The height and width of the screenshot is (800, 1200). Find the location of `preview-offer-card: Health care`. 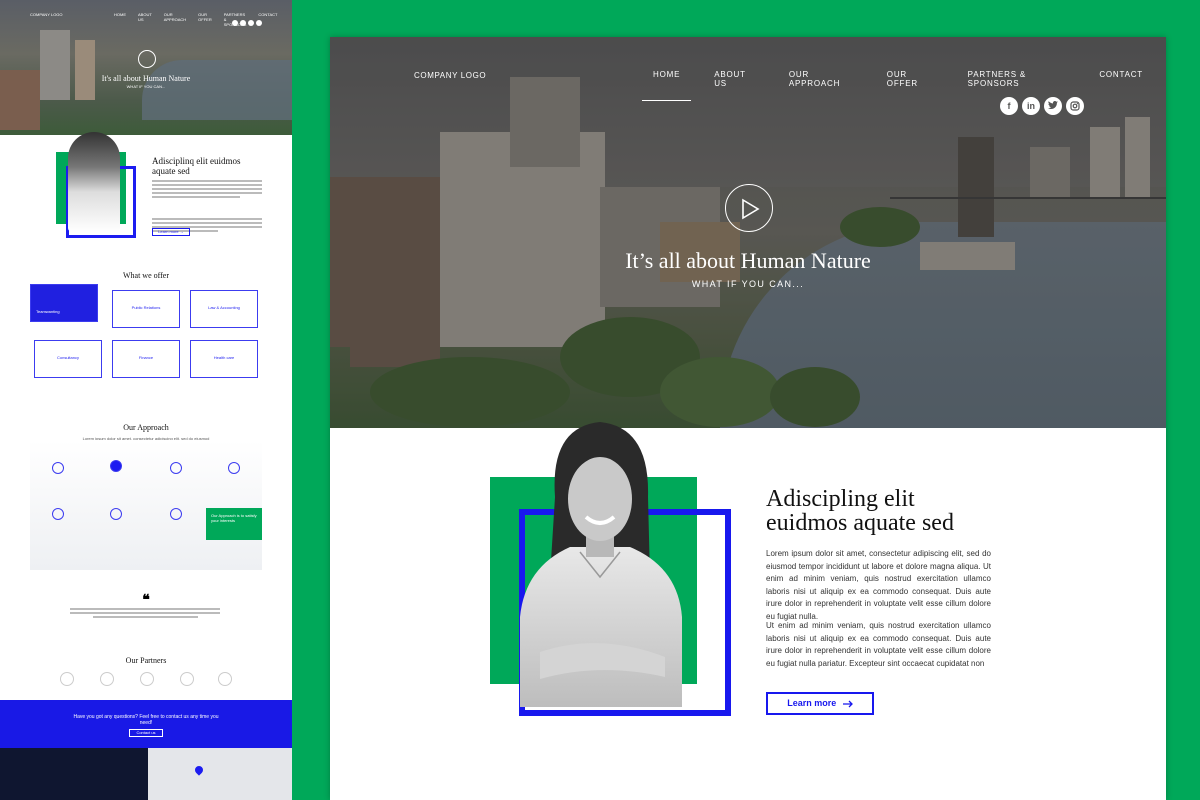

preview-offer-card: Health care is located at coordinates (224, 359).